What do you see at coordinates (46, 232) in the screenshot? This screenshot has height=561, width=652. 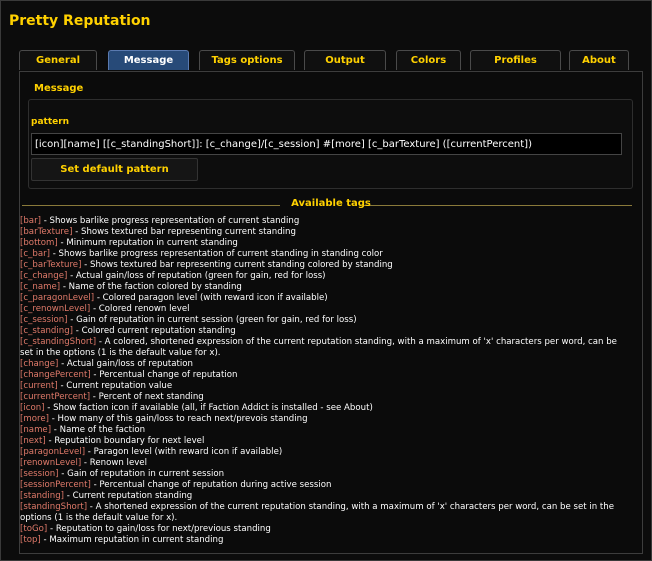 I see `tag-name: [barTexture]` at bounding box center [46, 232].